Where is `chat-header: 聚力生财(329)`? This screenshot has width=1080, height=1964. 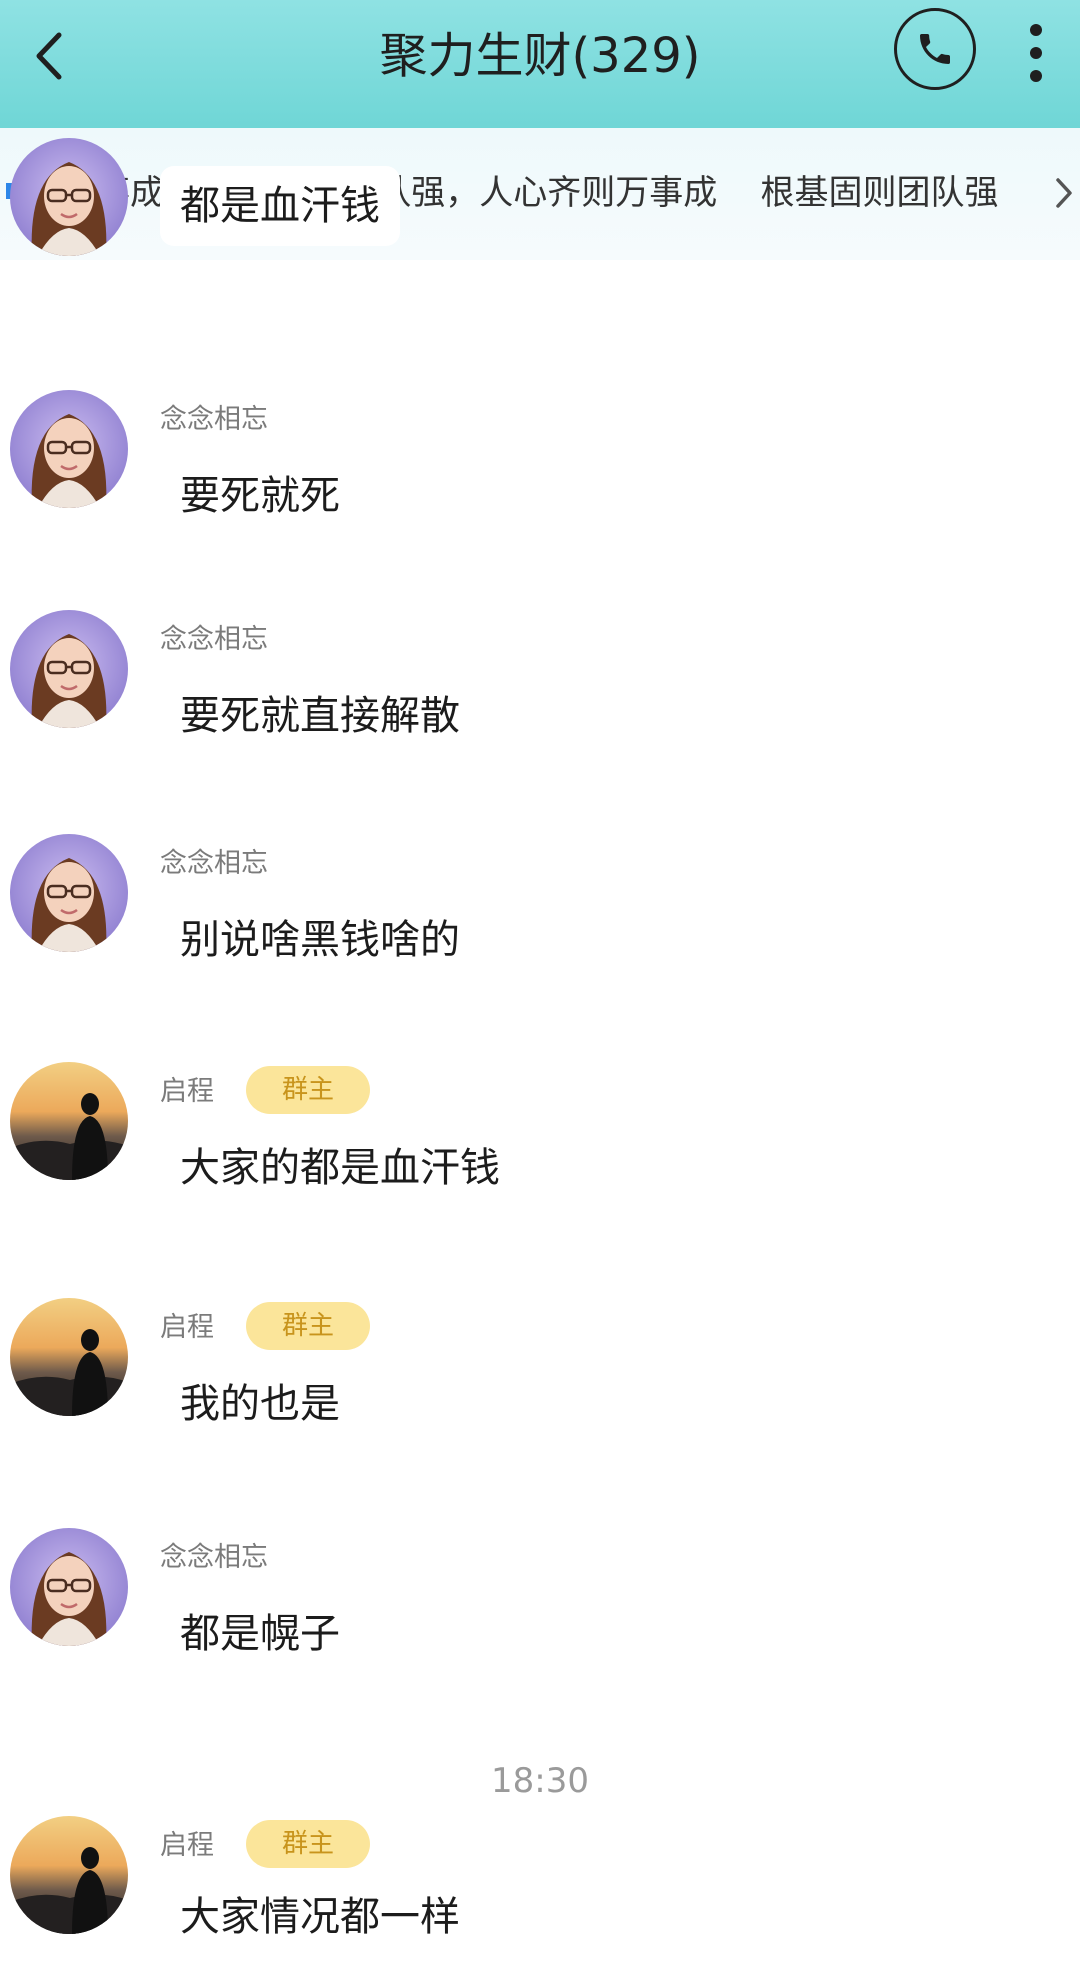 chat-header: 聚力生财(329) is located at coordinates (540, 64).